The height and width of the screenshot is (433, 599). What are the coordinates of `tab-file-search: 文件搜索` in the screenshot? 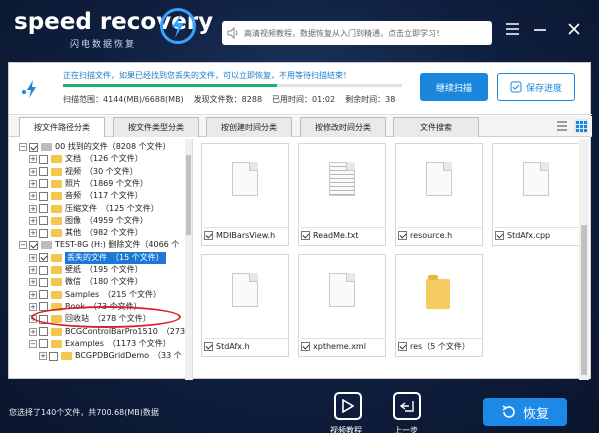 It's located at (436, 127).